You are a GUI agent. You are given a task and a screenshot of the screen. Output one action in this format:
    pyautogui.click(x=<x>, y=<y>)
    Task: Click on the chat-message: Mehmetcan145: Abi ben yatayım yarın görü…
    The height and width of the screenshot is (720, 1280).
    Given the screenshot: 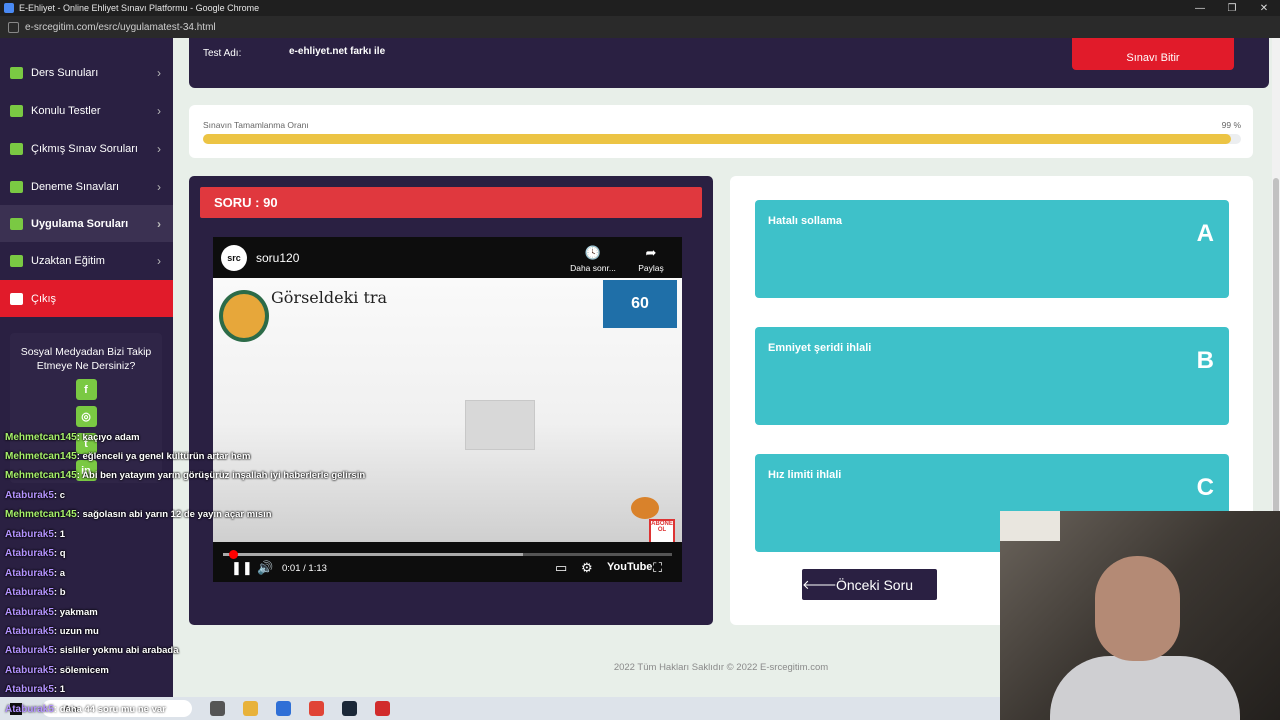 What is the action you would take?
    pyautogui.click(x=185, y=475)
    